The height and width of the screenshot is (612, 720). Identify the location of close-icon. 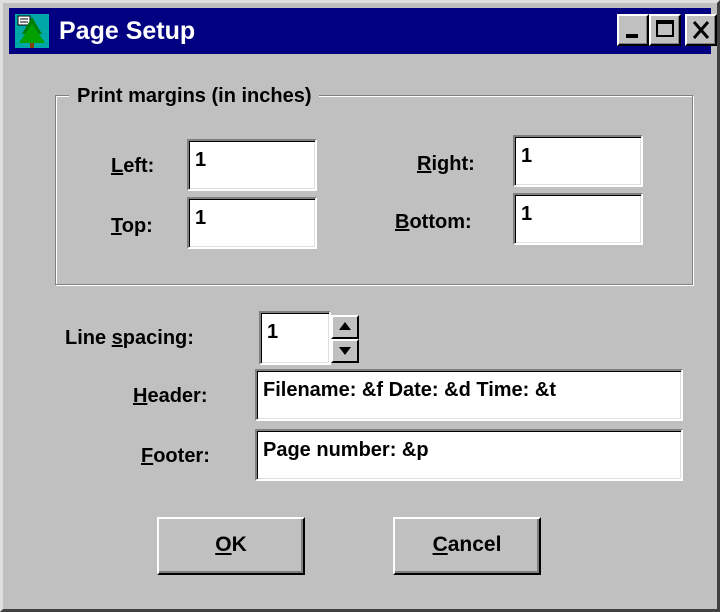
(701, 30).